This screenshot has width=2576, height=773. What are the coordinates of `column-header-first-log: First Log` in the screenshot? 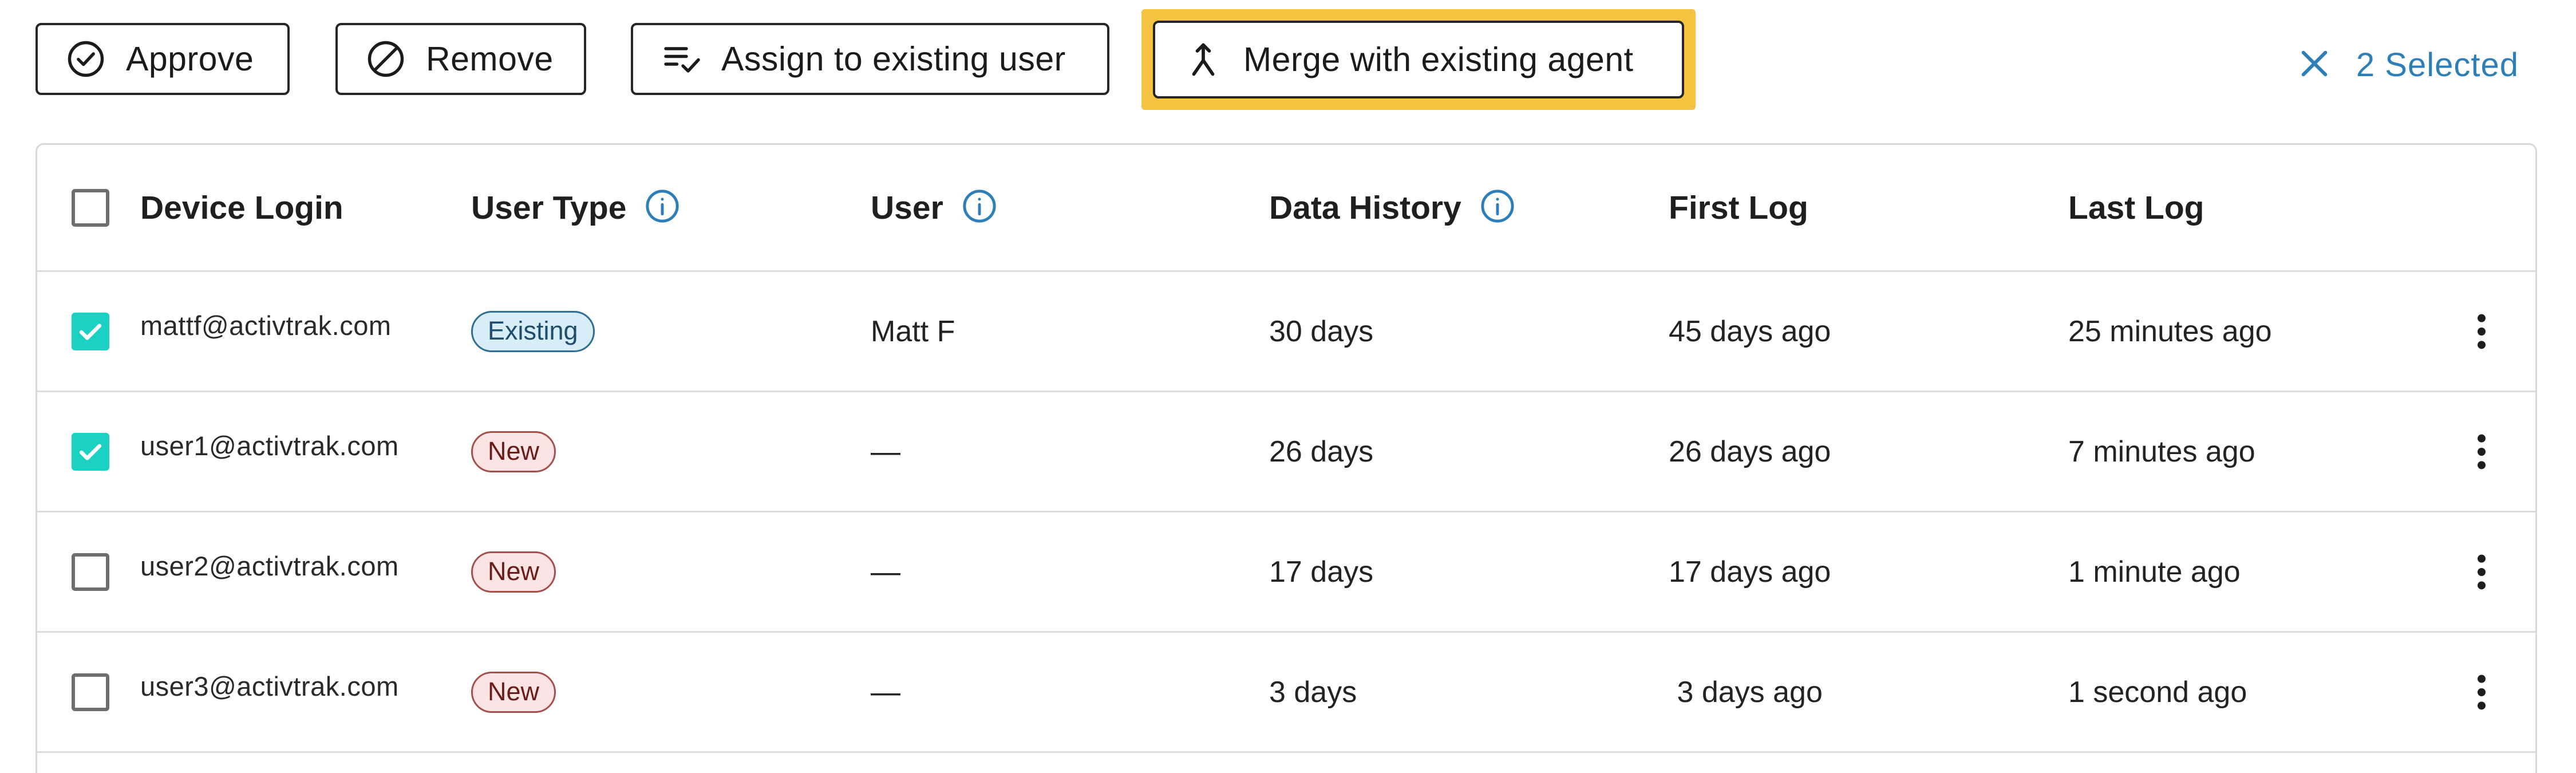 It's located at (1738, 208).